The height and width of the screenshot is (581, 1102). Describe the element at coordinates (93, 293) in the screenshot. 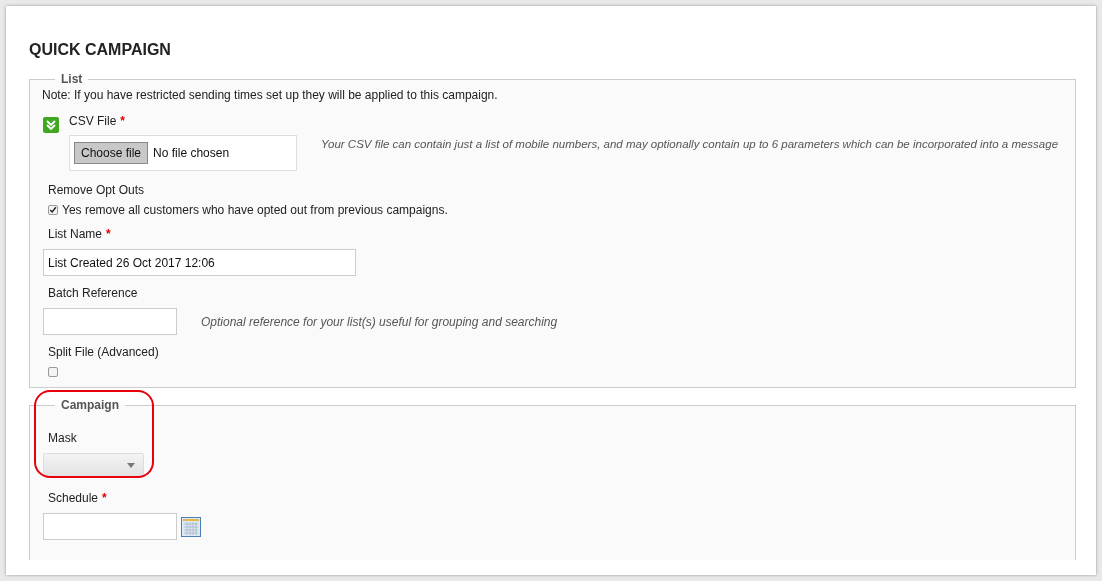

I see `field-label: Batch Reference` at that location.